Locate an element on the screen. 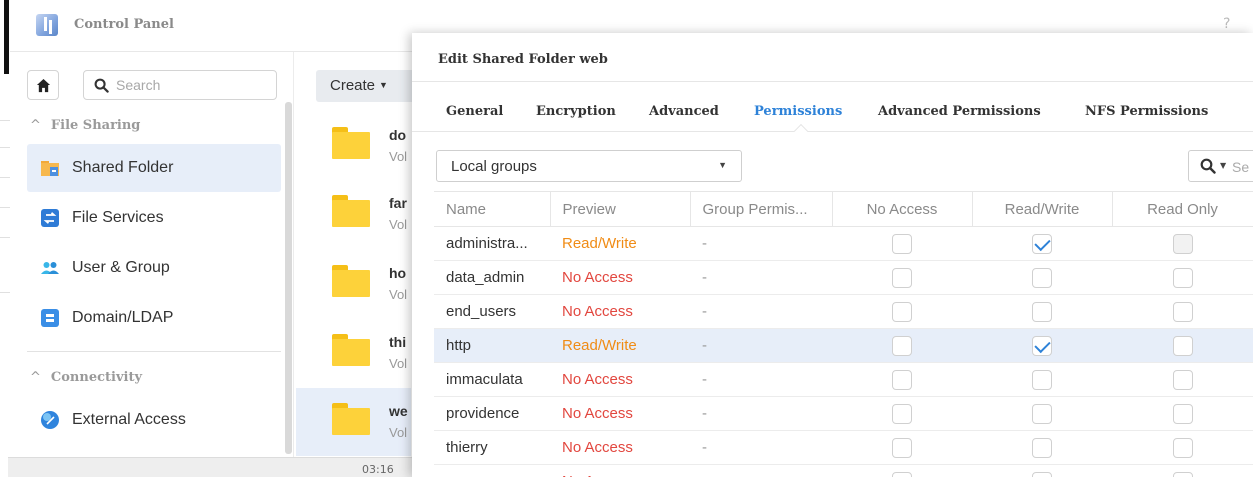  table-row: end_users No Access - is located at coordinates (843, 311).